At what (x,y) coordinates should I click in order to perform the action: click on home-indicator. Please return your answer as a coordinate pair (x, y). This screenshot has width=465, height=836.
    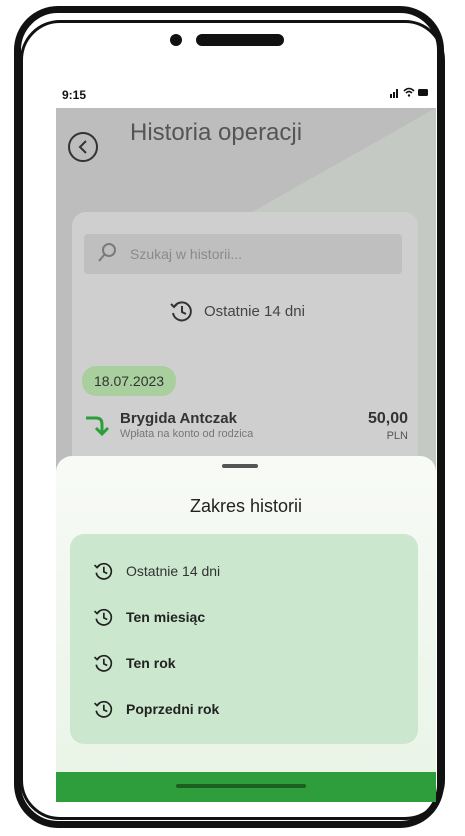
    Looking at the image, I should click on (241, 786).